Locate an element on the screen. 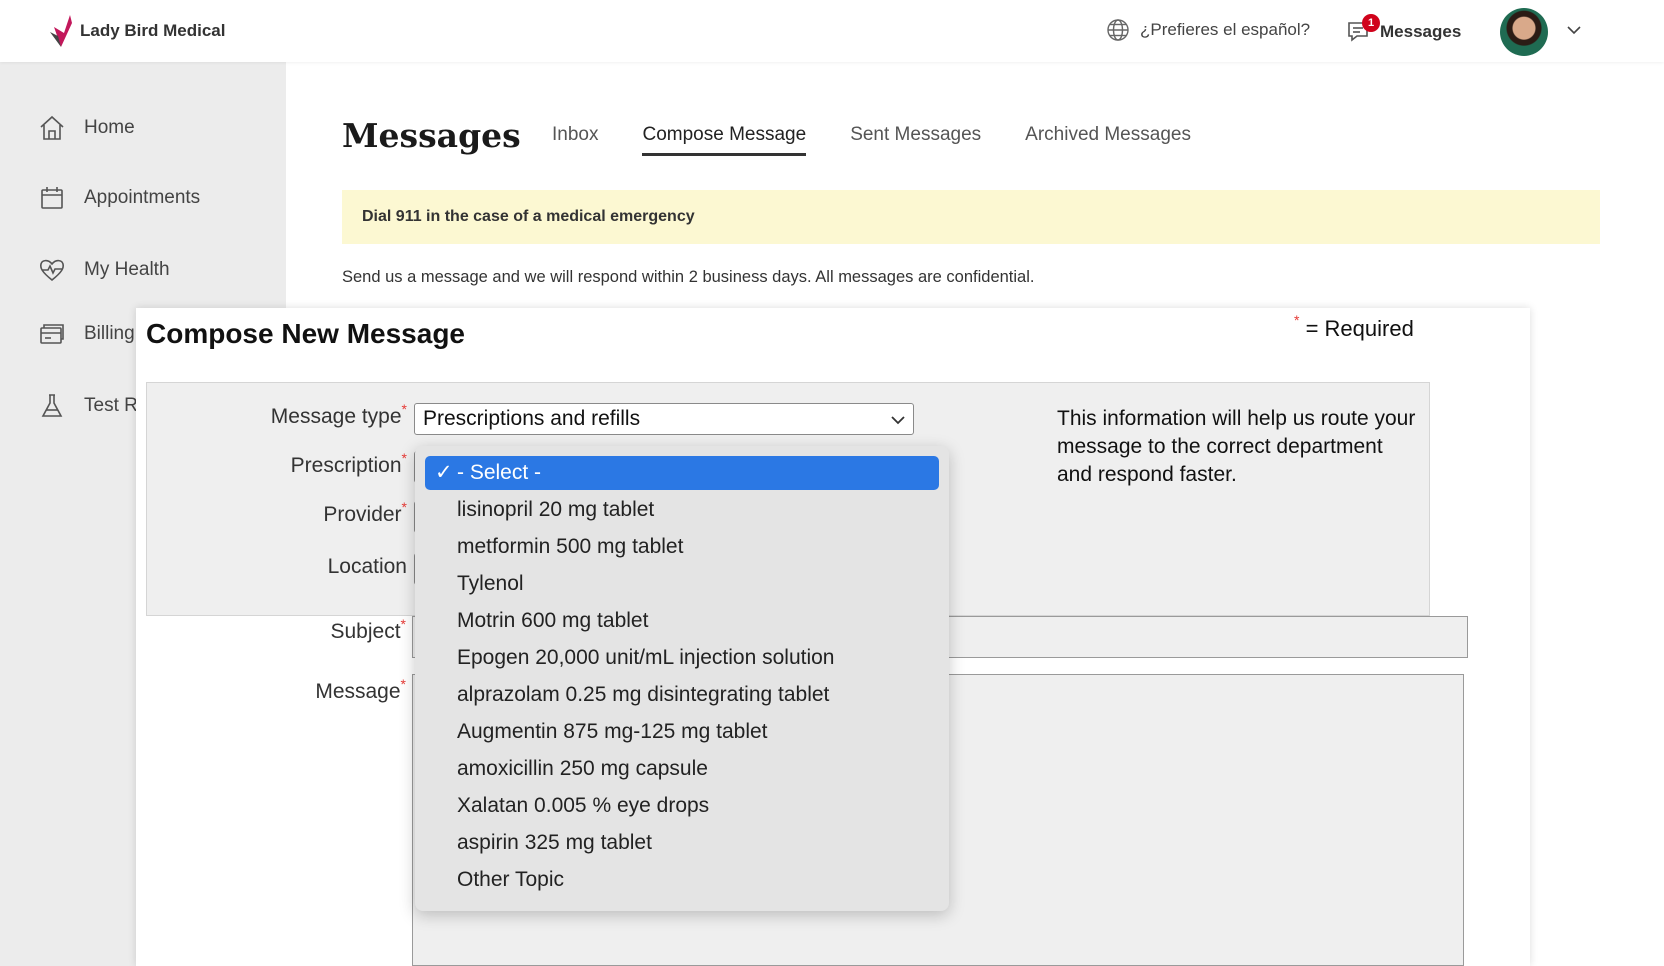 The image size is (1664, 966). tab-compose-message: Compose Message is located at coordinates (724, 140).